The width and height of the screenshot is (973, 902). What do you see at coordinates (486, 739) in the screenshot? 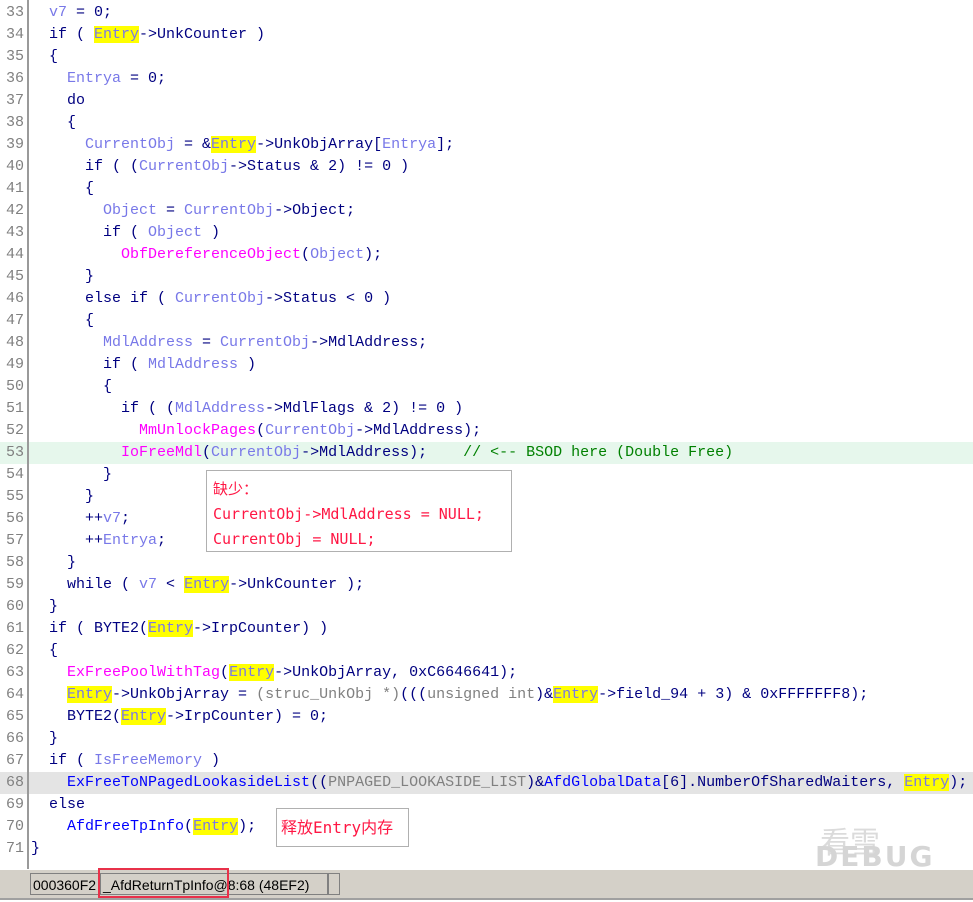
I see `code-line: 66 }` at bounding box center [486, 739].